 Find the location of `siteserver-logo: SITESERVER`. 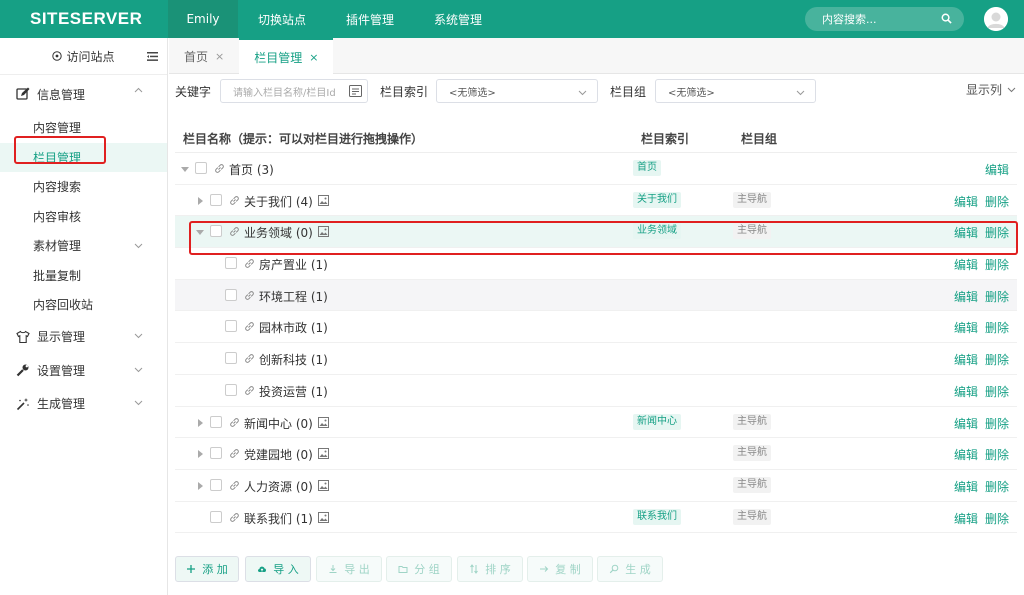

siteserver-logo: SITESERVER is located at coordinates (84, 19).